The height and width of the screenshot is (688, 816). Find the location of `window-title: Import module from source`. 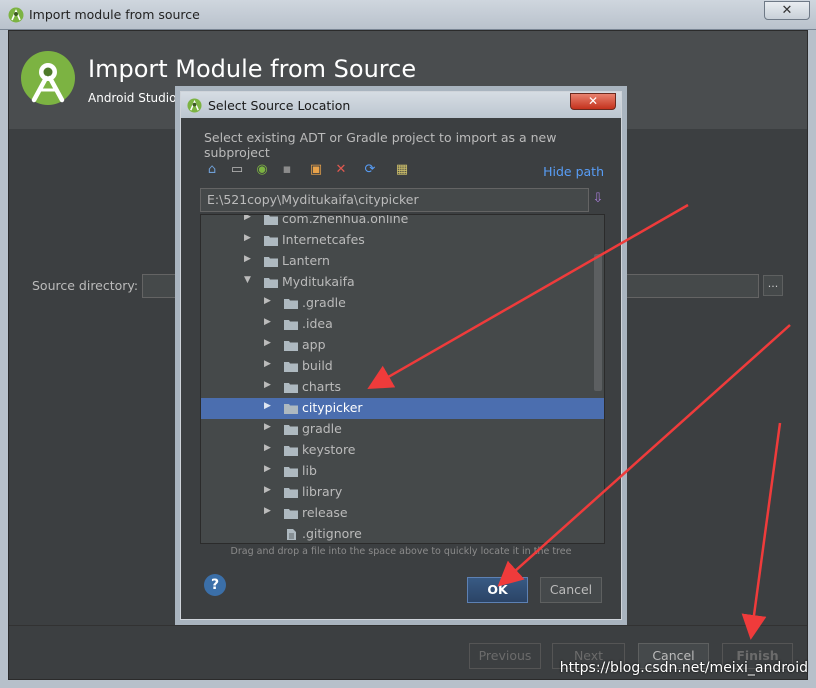

window-title: Import module from source is located at coordinates (114, 14).